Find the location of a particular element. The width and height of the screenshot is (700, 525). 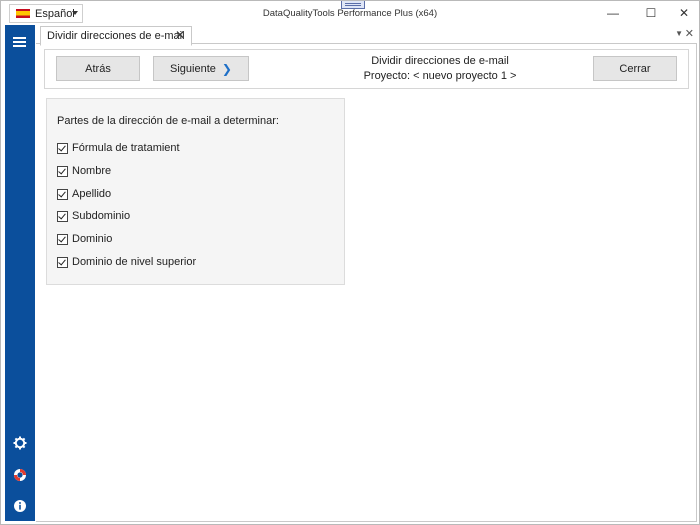

checkbox-salutation: Fórmula de tratamient is located at coordinates (118, 148).